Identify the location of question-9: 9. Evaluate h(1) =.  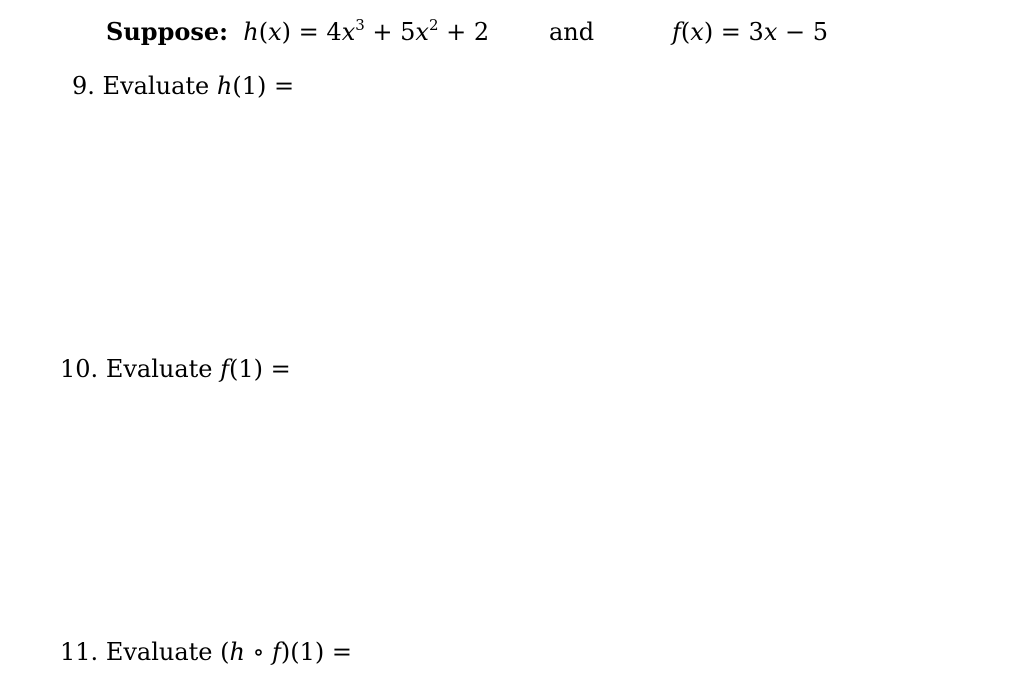
(183, 86).